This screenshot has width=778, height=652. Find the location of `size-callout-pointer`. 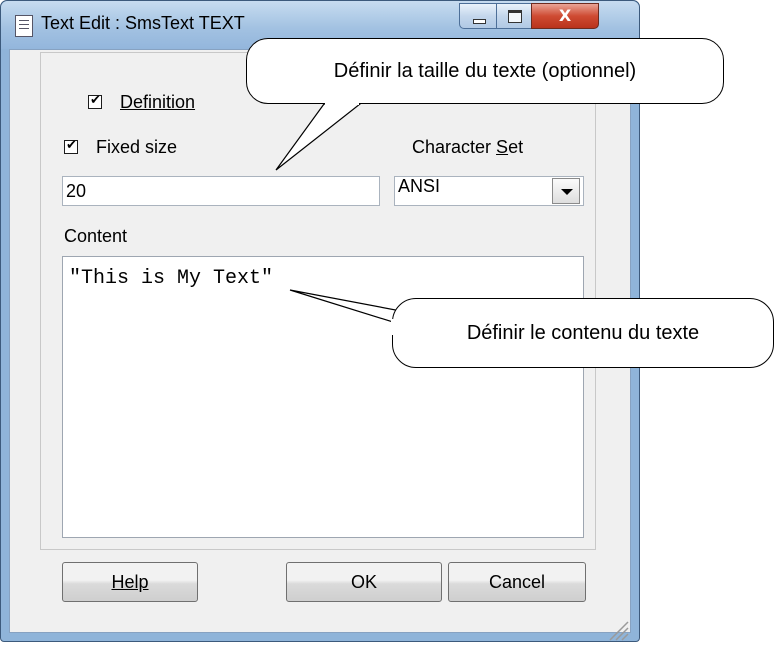

size-callout-pointer is located at coordinates (318, 137).